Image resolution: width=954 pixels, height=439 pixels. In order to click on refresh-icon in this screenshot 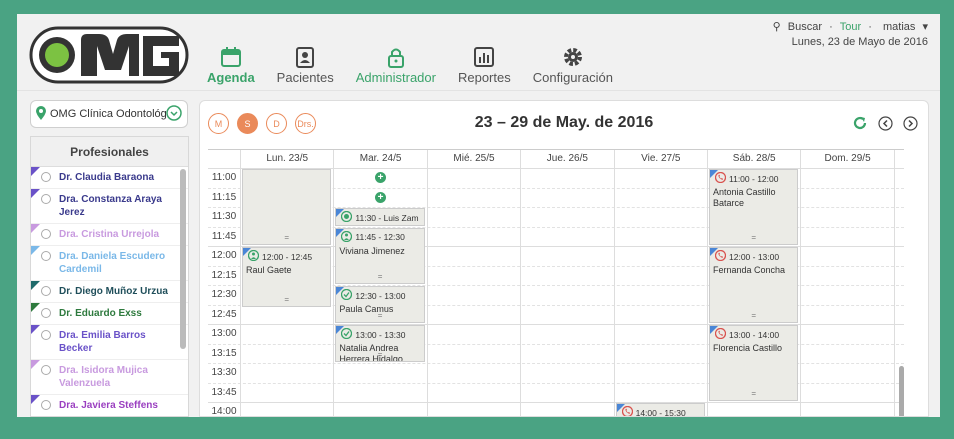, I will do `click(860, 125)`.